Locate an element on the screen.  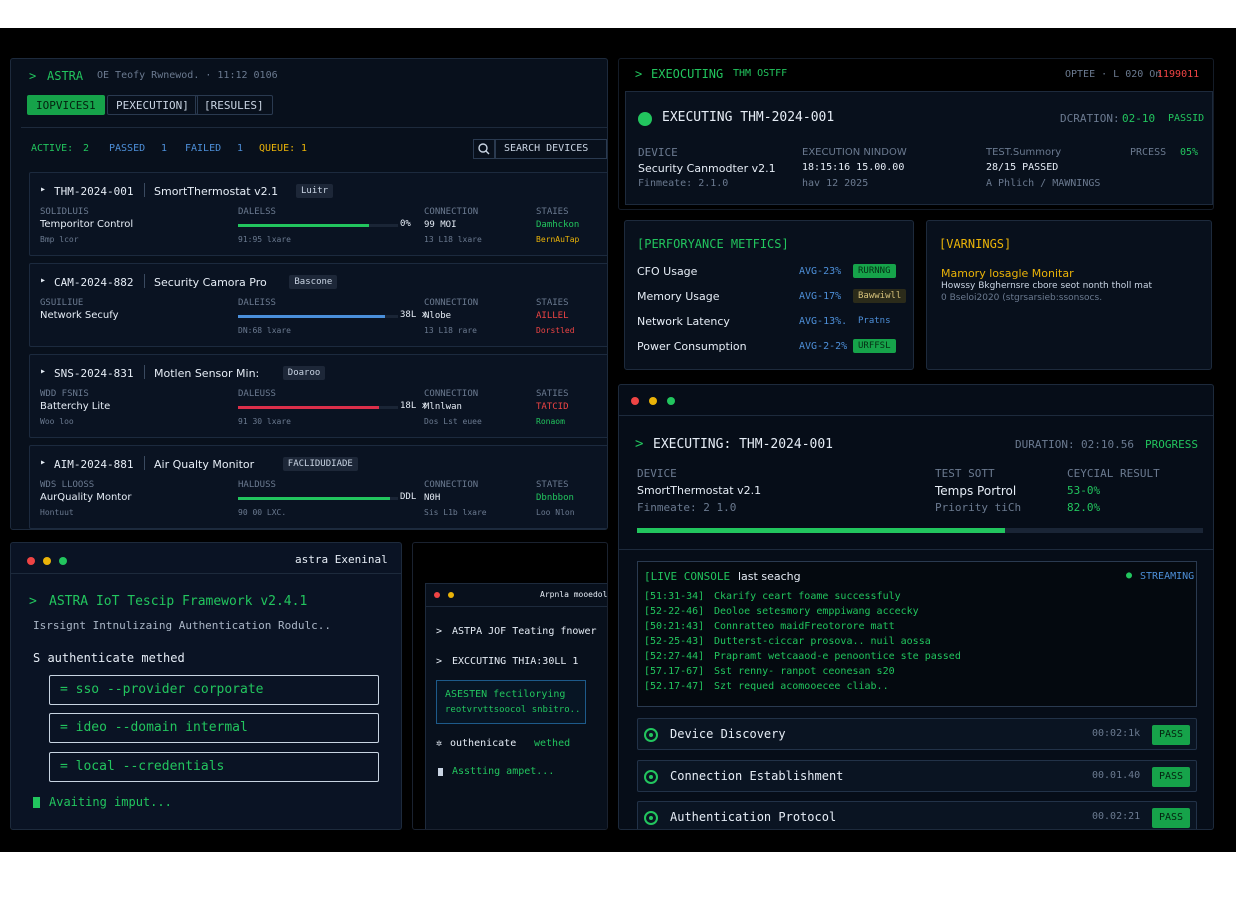
stat-passed-label: PASSED is located at coordinates (127, 148).